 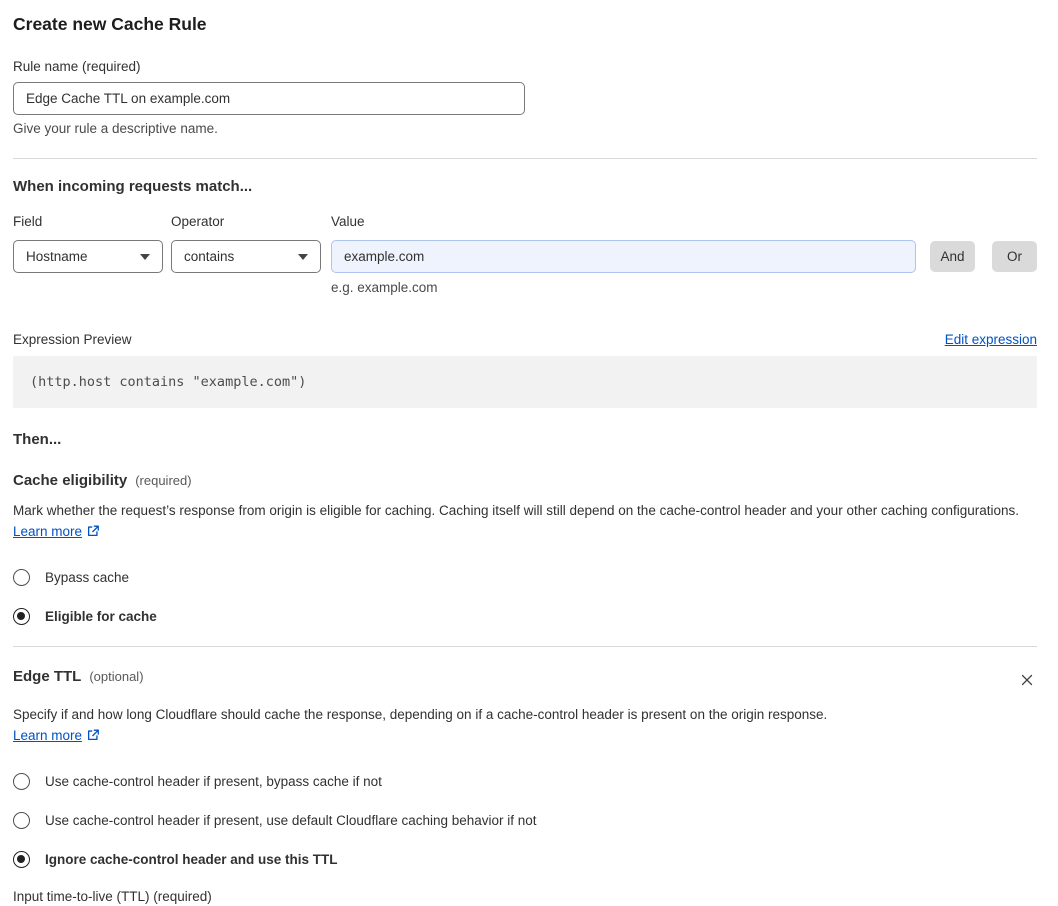 I want to click on field-select: Hostname, so click(x=88, y=256).